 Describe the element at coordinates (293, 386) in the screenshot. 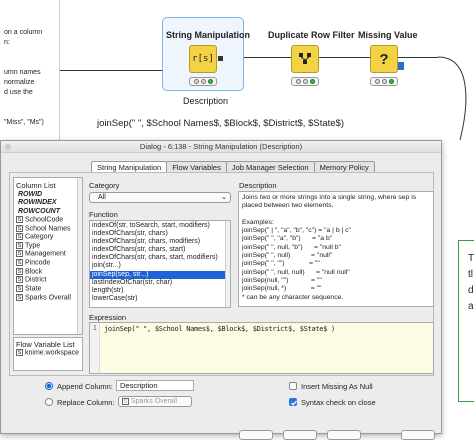

I see `insert-missing-checkbox` at that location.